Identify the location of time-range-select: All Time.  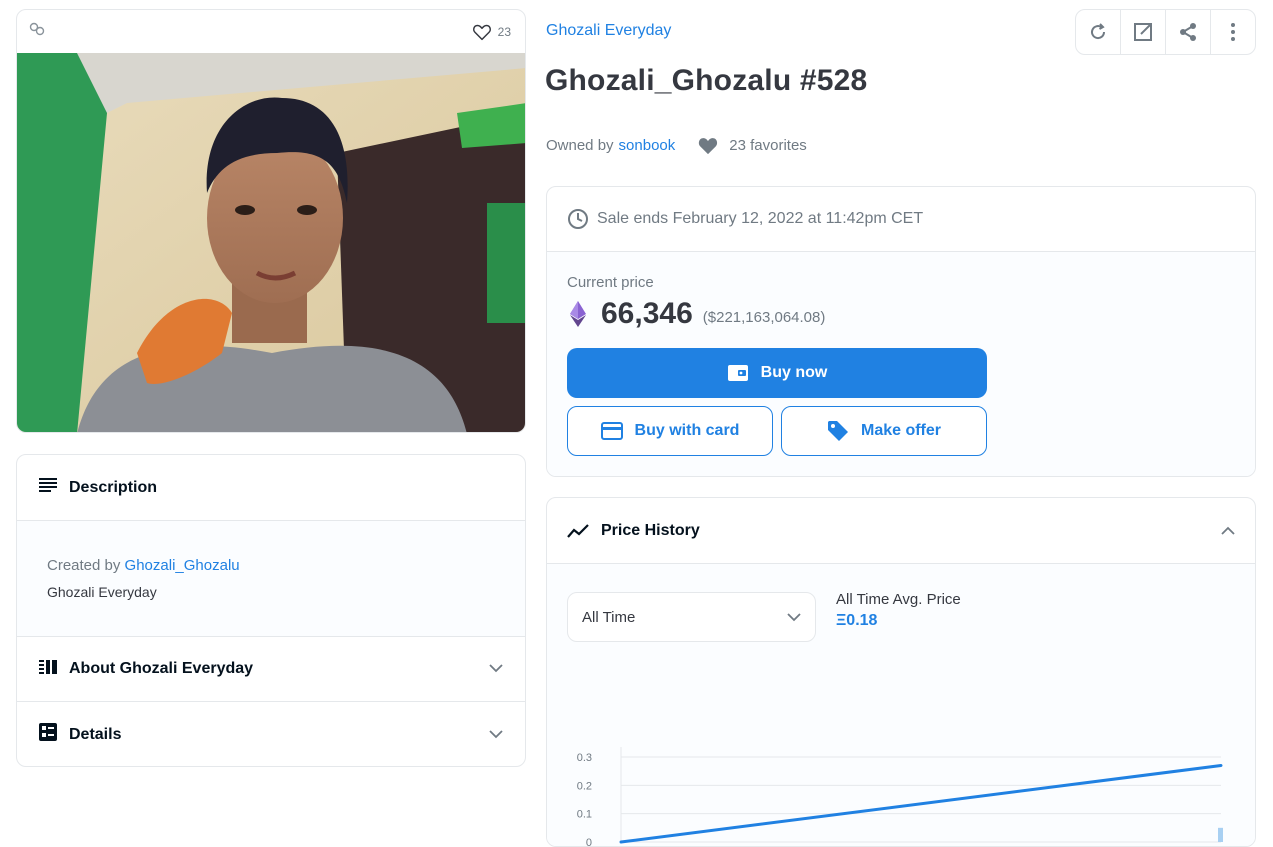
(691, 617).